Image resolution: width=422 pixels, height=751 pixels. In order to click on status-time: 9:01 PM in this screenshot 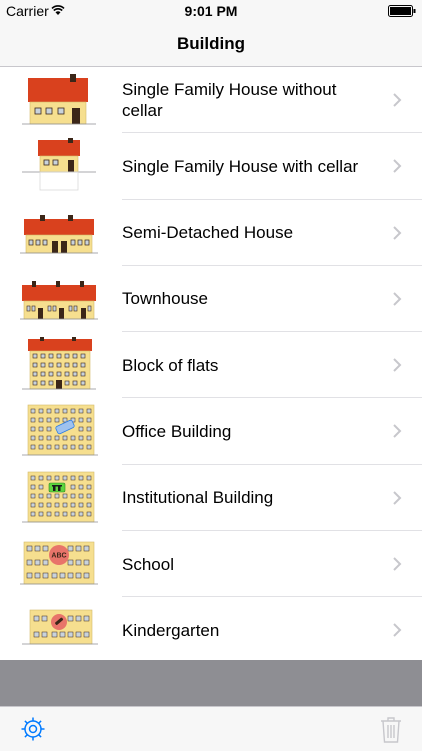, I will do `click(211, 11)`.